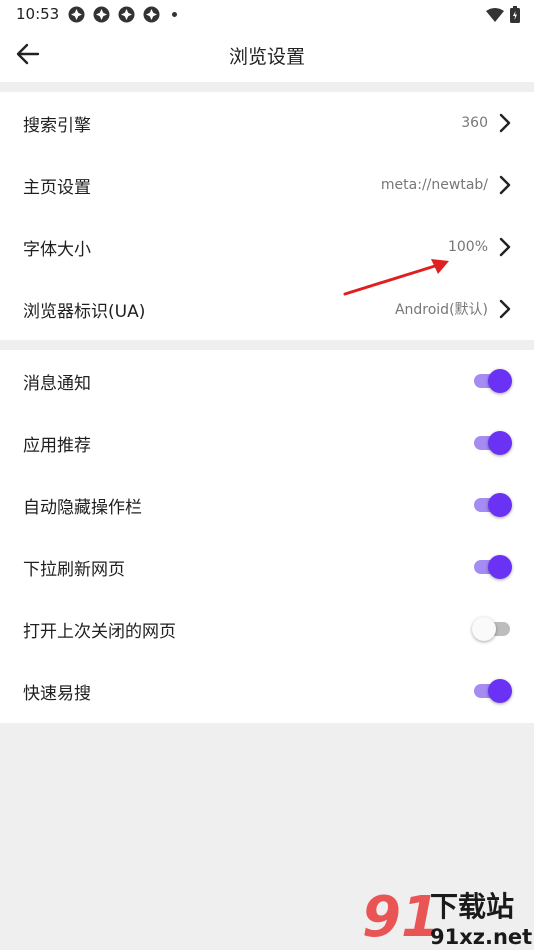 This screenshot has height=950, width=534. I want to click on setting-row-pull-to-refresh: 下拉刷新网页, so click(267, 567).